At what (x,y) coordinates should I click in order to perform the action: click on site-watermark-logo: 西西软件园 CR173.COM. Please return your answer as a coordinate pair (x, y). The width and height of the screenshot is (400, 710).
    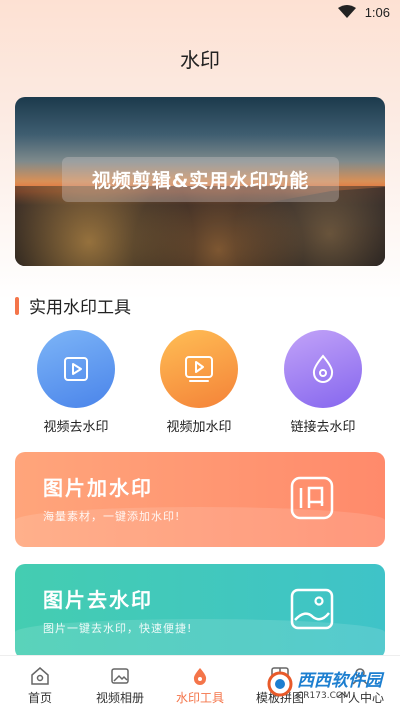
    Looking at the image, I should click on (324, 683).